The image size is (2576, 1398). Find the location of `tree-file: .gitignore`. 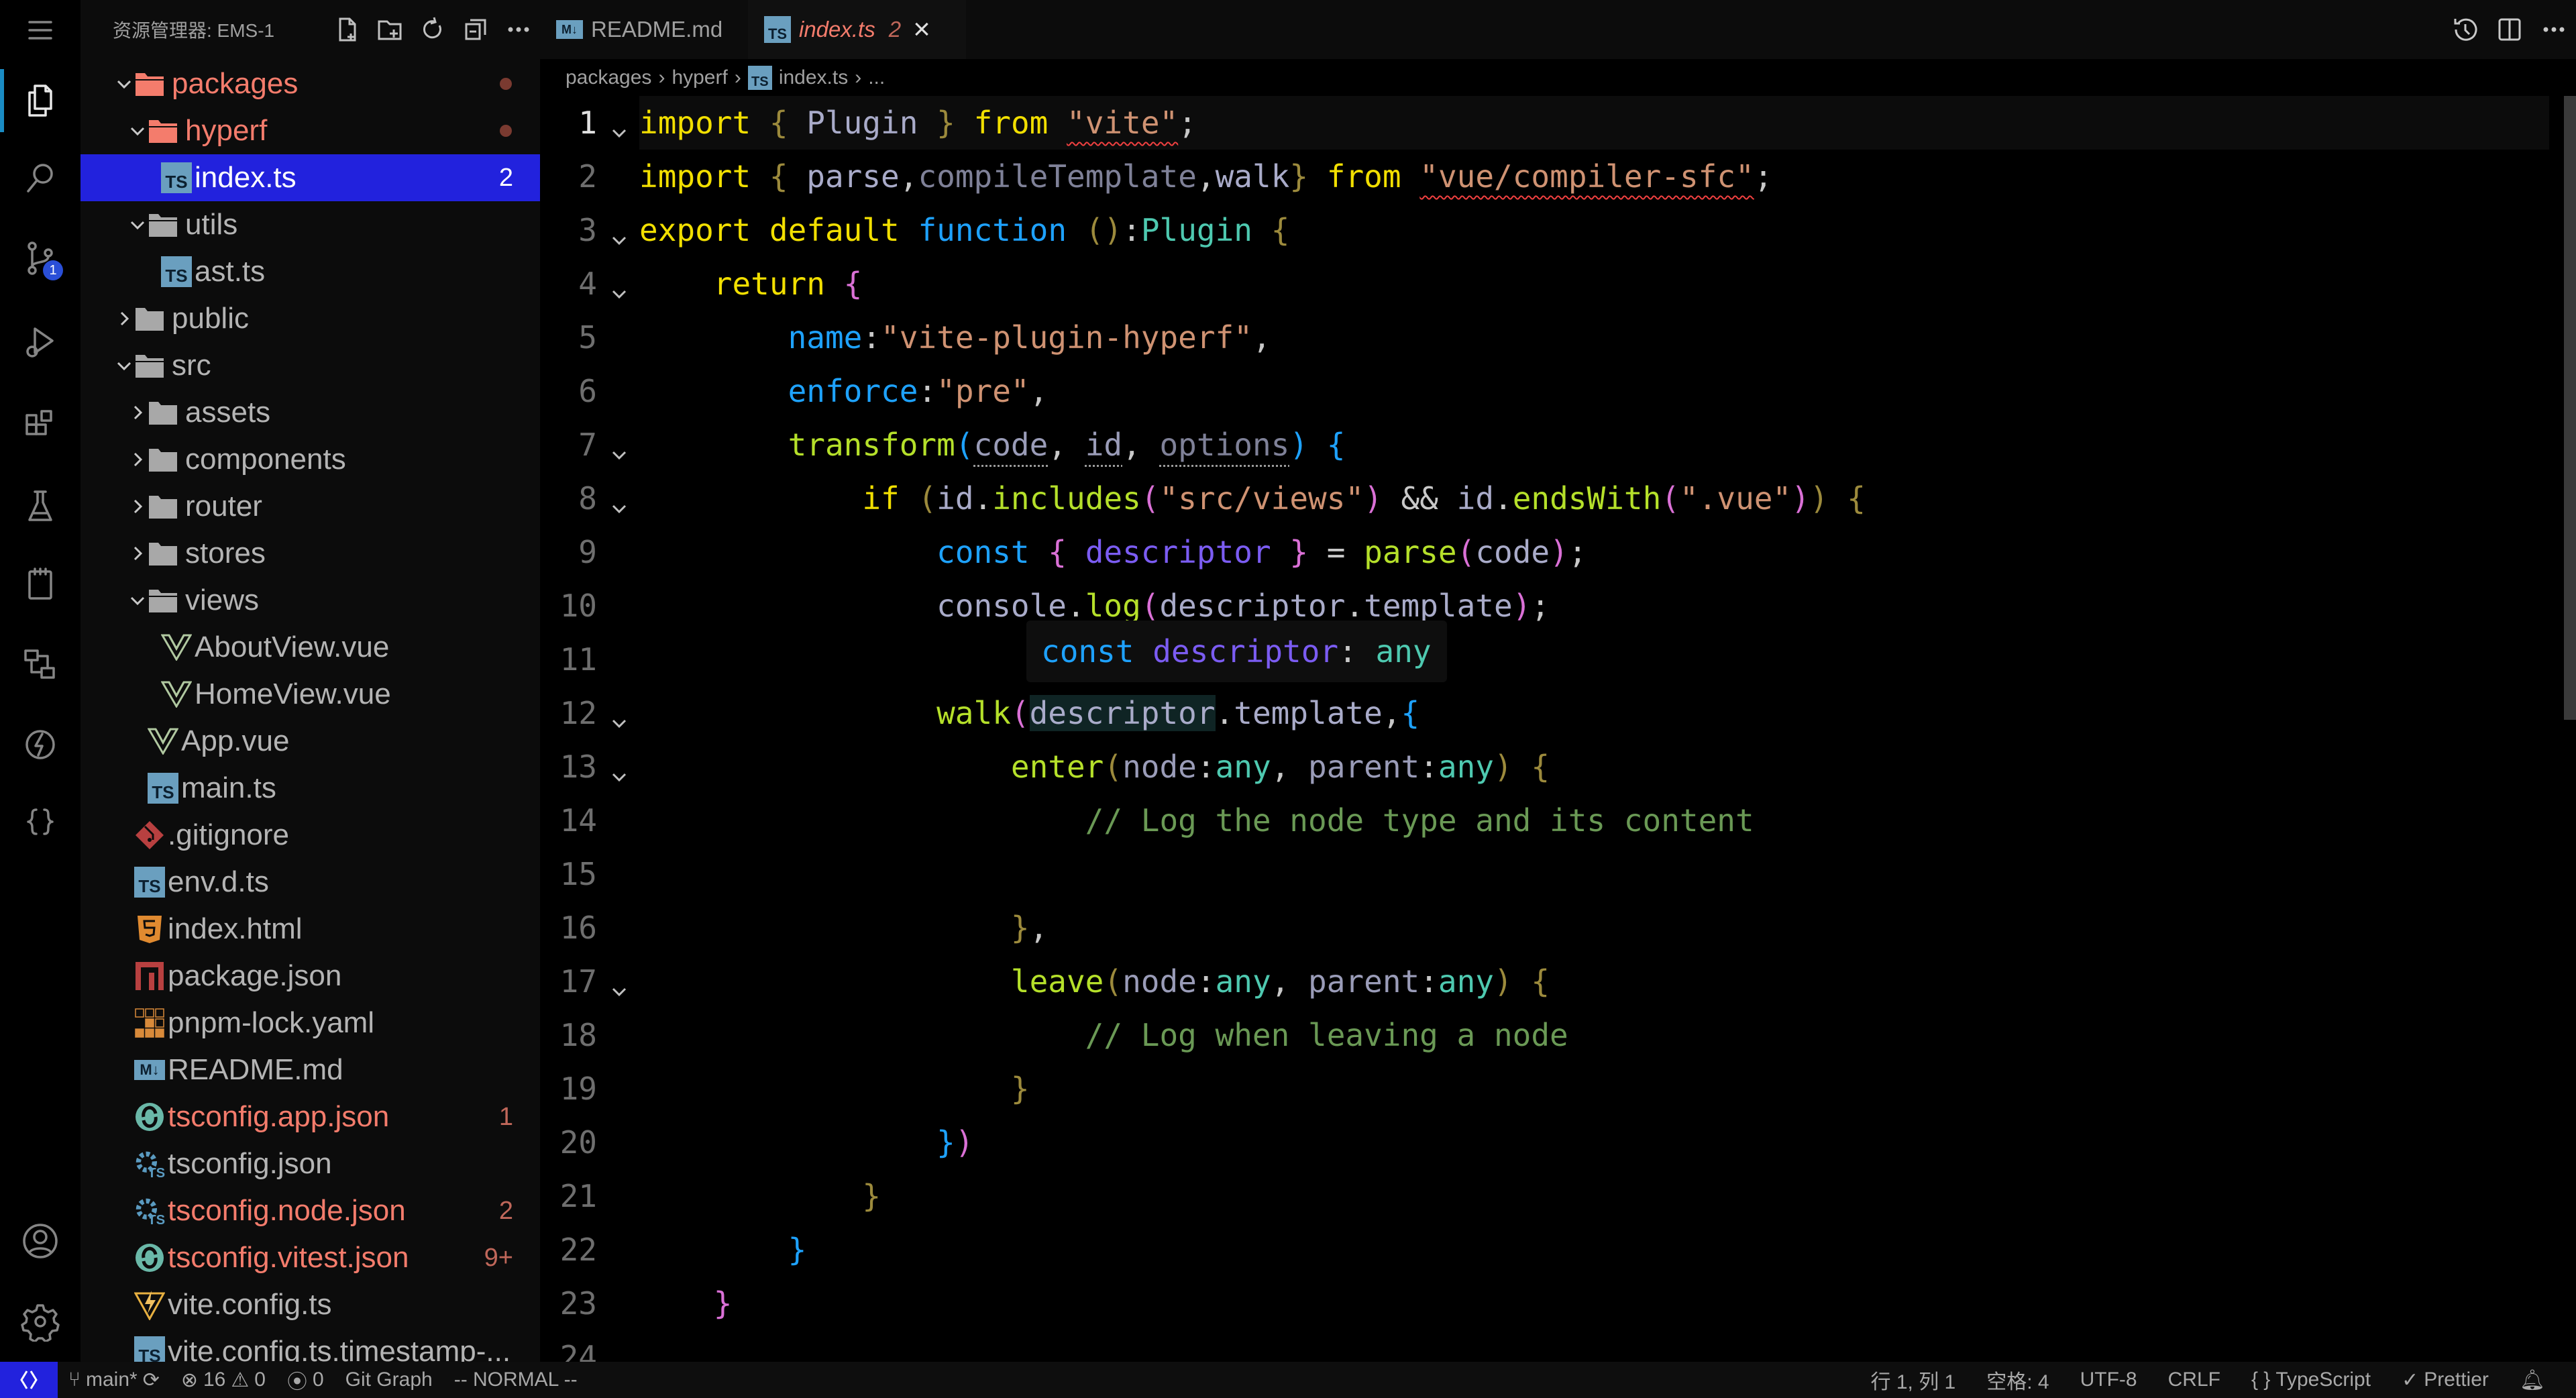

tree-file: .gitignore is located at coordinates (310, 835).